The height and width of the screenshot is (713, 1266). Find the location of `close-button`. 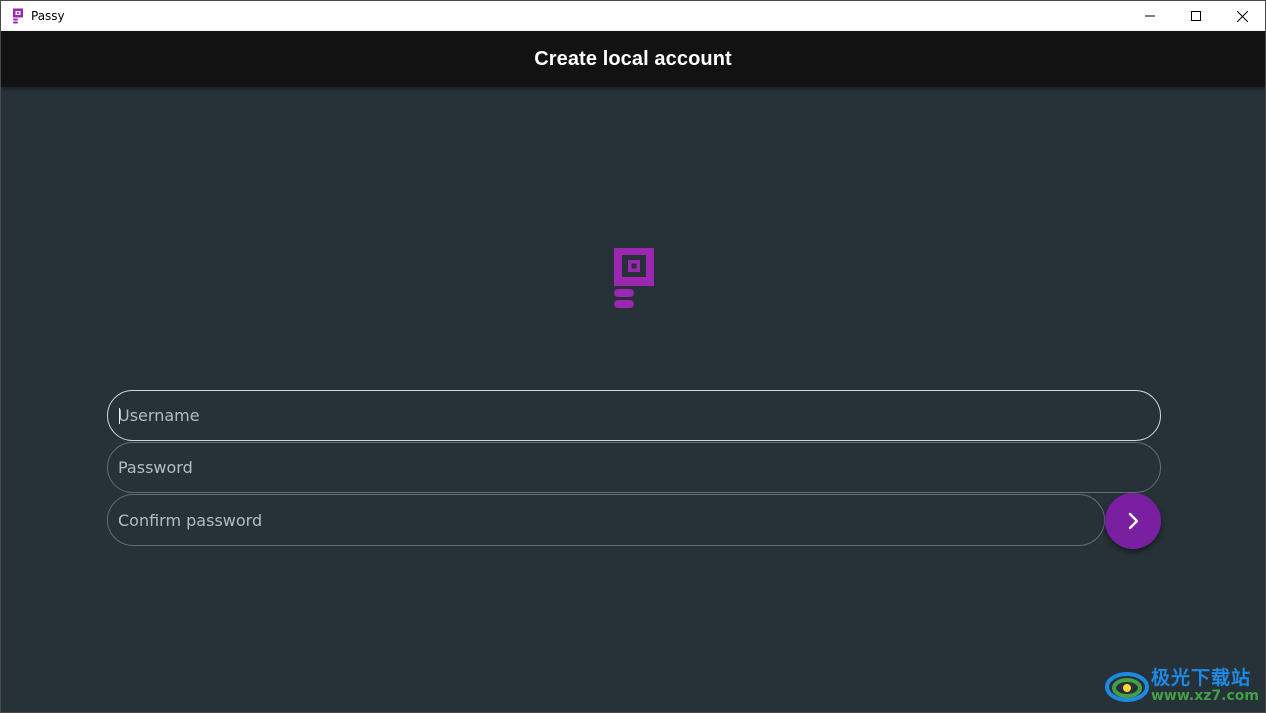

close-button is located at coordinates (1242, 16).